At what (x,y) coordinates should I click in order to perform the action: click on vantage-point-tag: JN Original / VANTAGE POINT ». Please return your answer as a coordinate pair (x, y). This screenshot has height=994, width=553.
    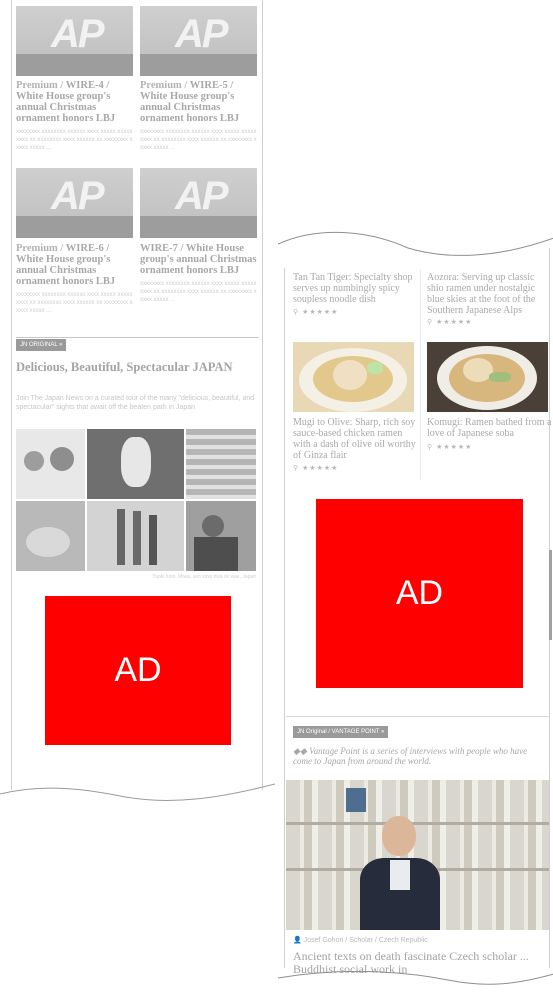
    Looking at the image, I should click on (341, 732).